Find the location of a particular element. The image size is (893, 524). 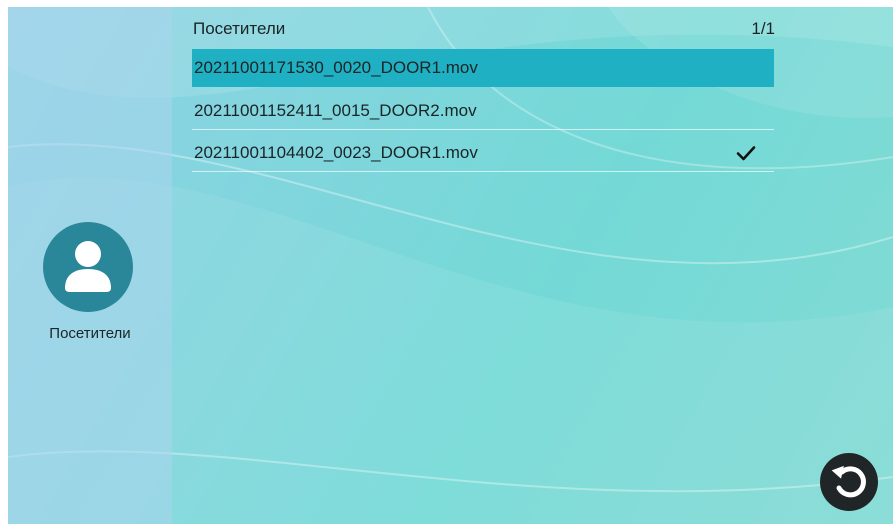

list-header: Посетители 1/1 is located at coordinates (484, 29).